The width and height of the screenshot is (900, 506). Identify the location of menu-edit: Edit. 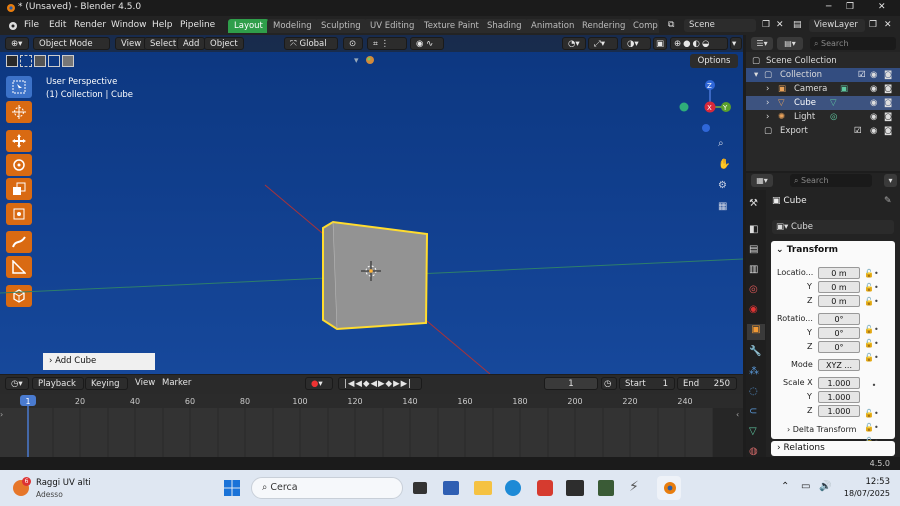
(57, 25).